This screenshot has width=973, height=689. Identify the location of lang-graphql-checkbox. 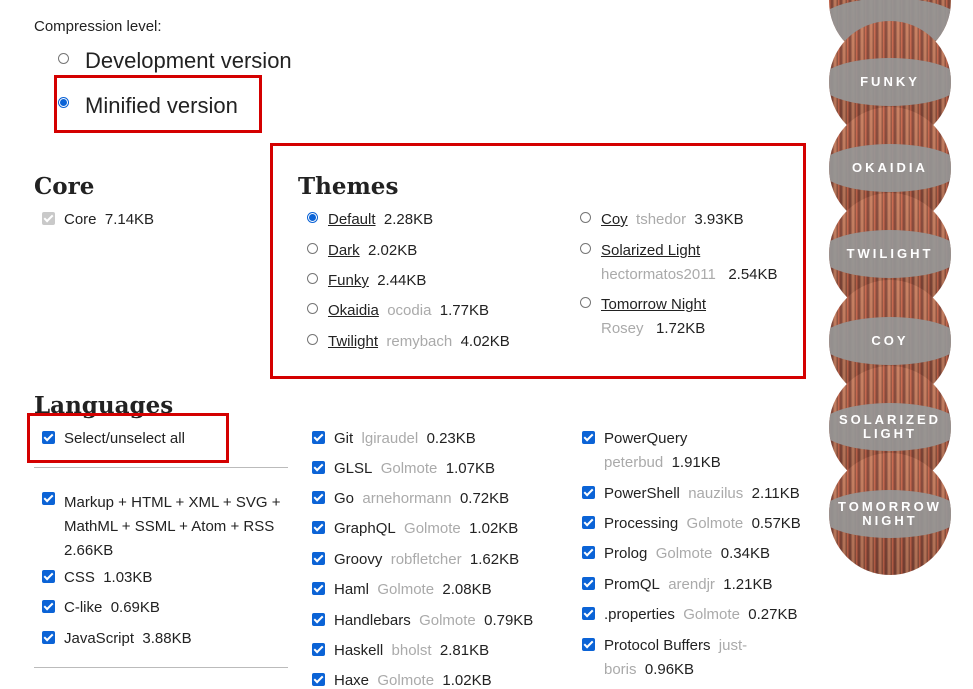
(318, 527).